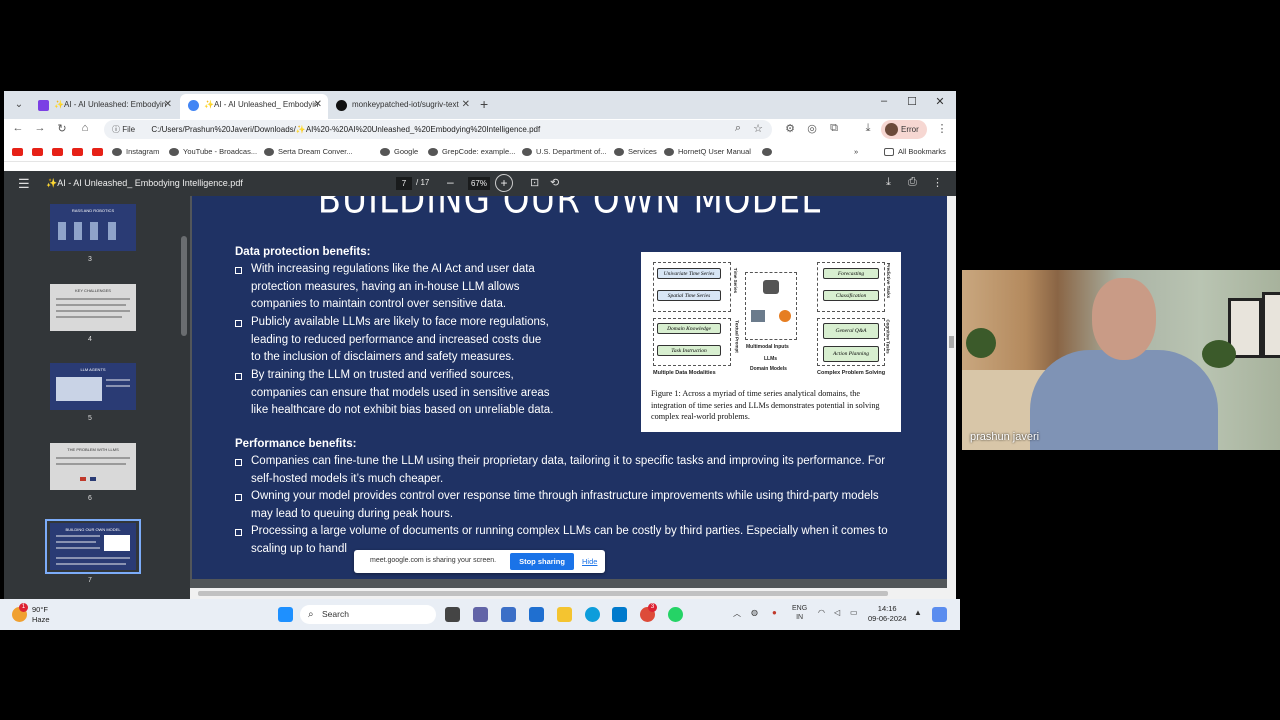 Image resolution: width=1280 pixels, height=720 pixels. What do you see at coordinates (854, 612) in the screenshot?
I see `battery-icon: ▭` at bounding box center [854, 612].